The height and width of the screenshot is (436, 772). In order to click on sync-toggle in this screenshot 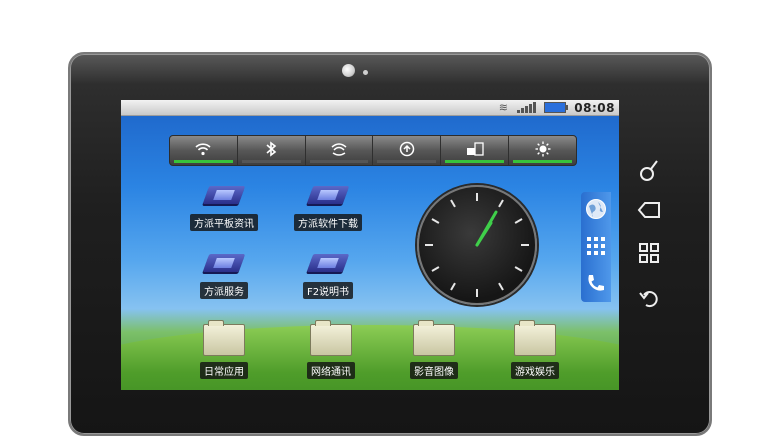, I will do `click(407, 150)`.